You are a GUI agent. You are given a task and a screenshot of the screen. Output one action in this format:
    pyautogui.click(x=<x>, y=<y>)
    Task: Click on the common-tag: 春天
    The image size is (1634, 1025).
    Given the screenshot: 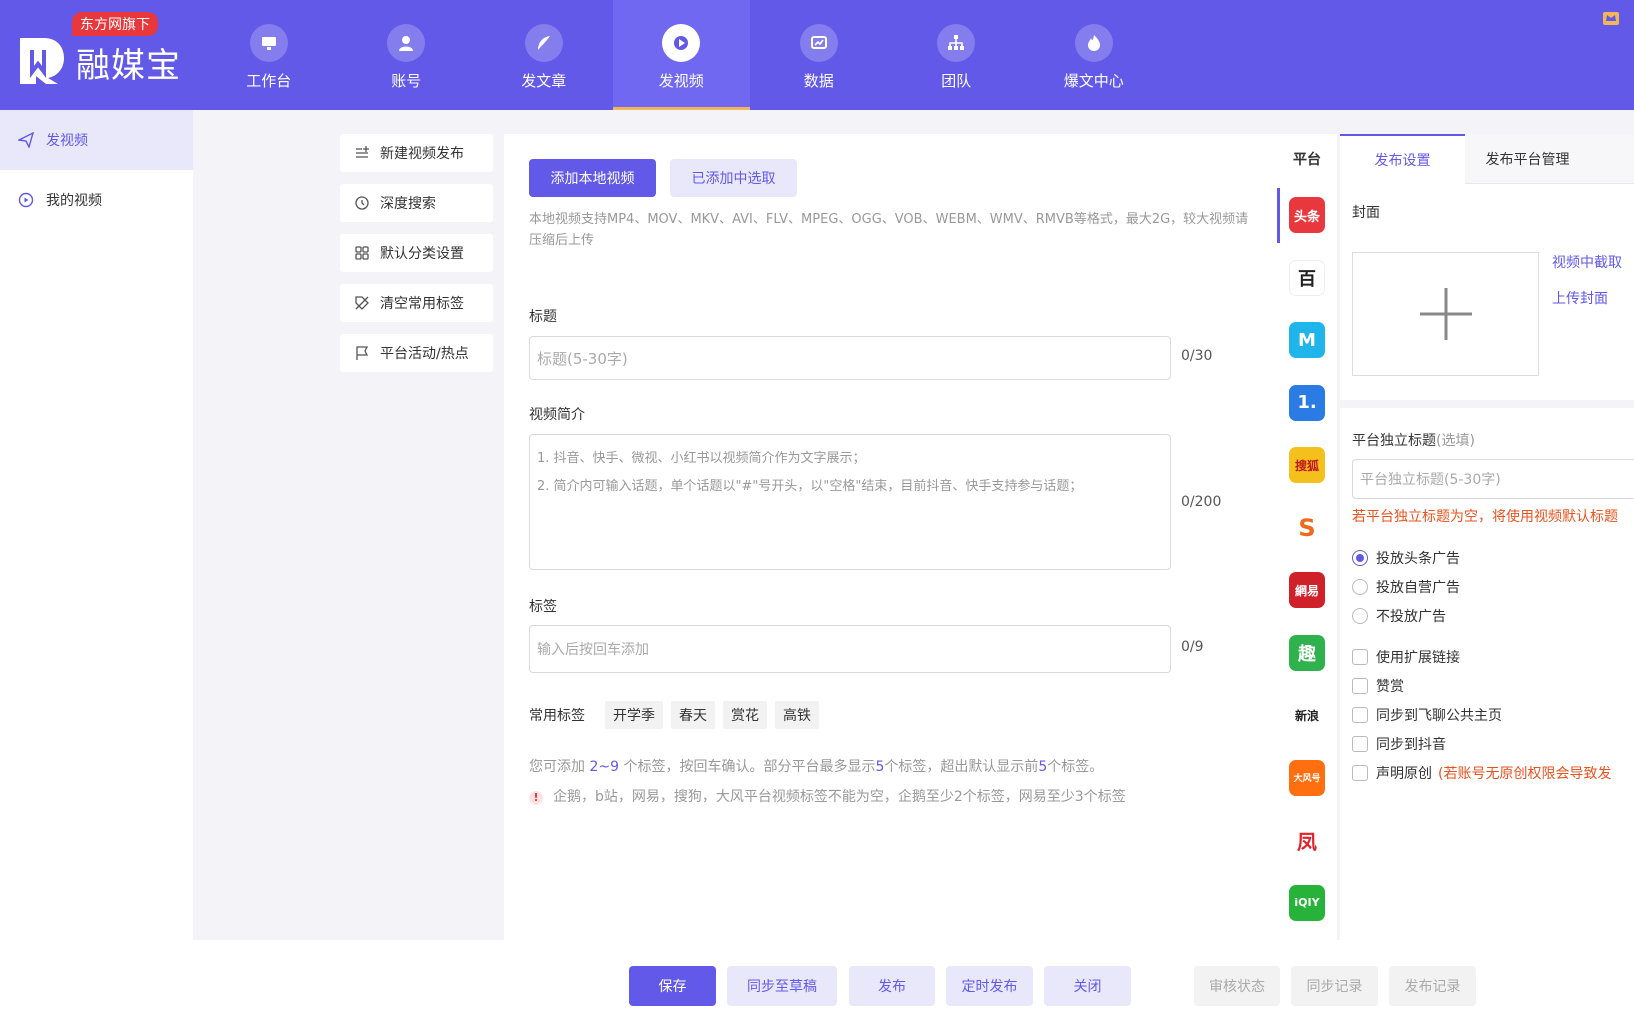 What is the action you would take?
    pyautogui.click(x=693, y=715)
    